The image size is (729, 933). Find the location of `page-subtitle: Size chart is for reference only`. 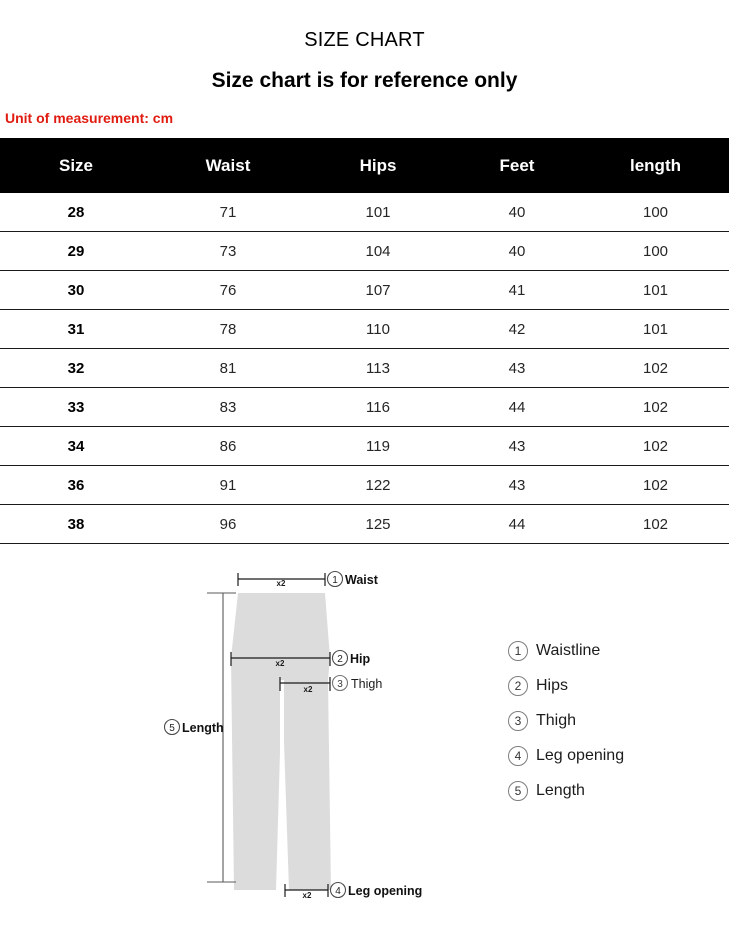

page-subtitle: Size chart is for reference only is located at coordinates (364, 80).